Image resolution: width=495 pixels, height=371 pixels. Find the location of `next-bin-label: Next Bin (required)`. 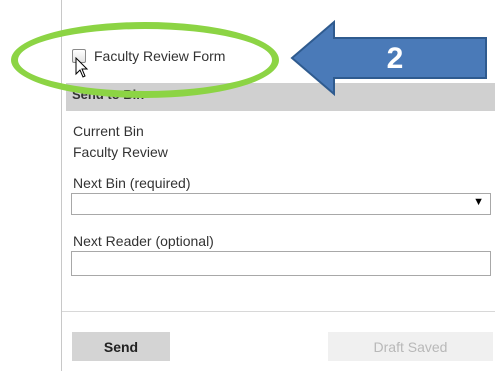

next-bin-label: Next Bin (required) is located at coordinates (132, 183).